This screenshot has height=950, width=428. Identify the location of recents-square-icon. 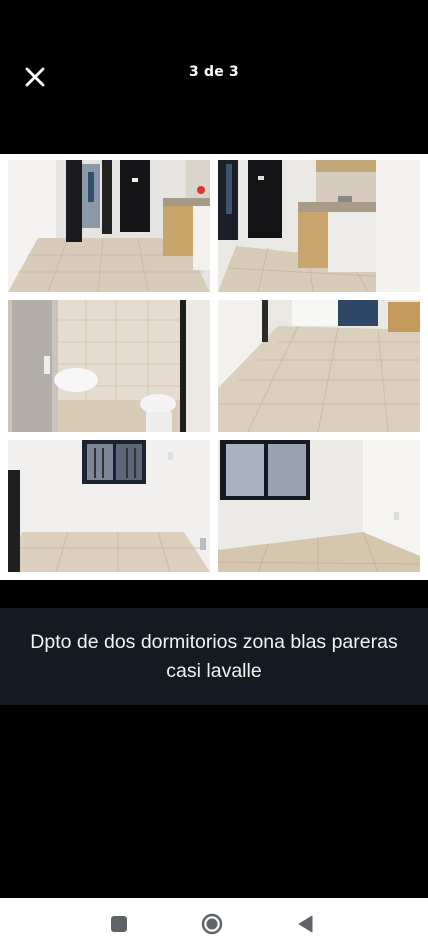
(119, 924).